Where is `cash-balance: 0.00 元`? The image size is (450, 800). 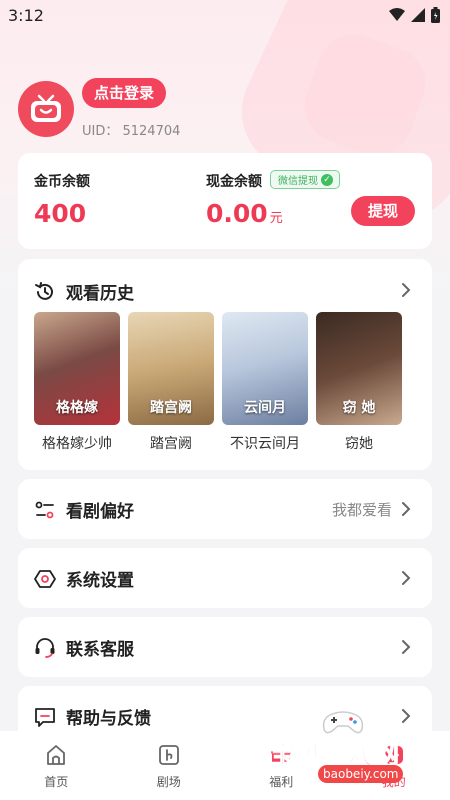 cash-balance: 0.00 元 is located at coordinates (244, 213).